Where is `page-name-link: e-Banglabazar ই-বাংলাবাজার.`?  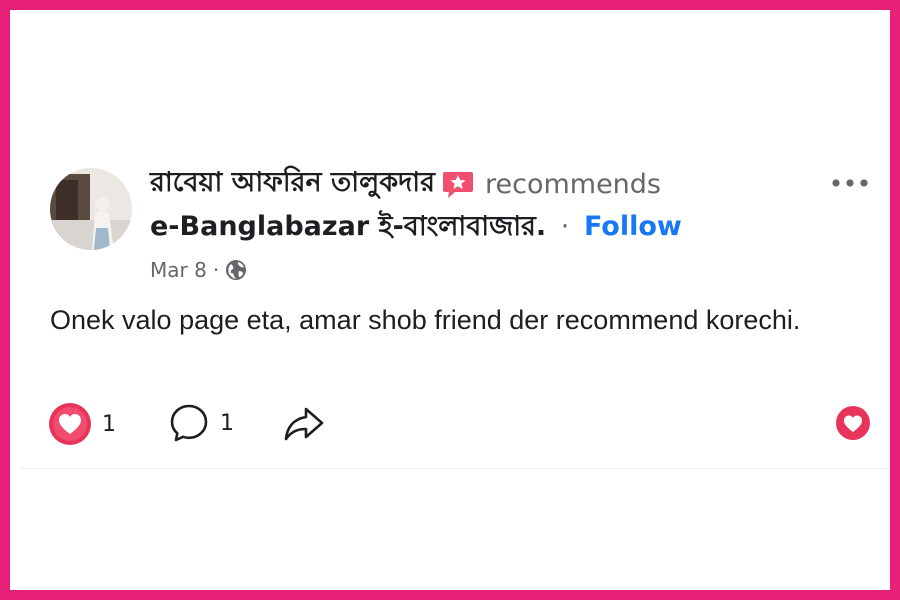
page-name-link: e-Banglabazar ই-বাংলাবাজার. is located at coordinates (348, 226).